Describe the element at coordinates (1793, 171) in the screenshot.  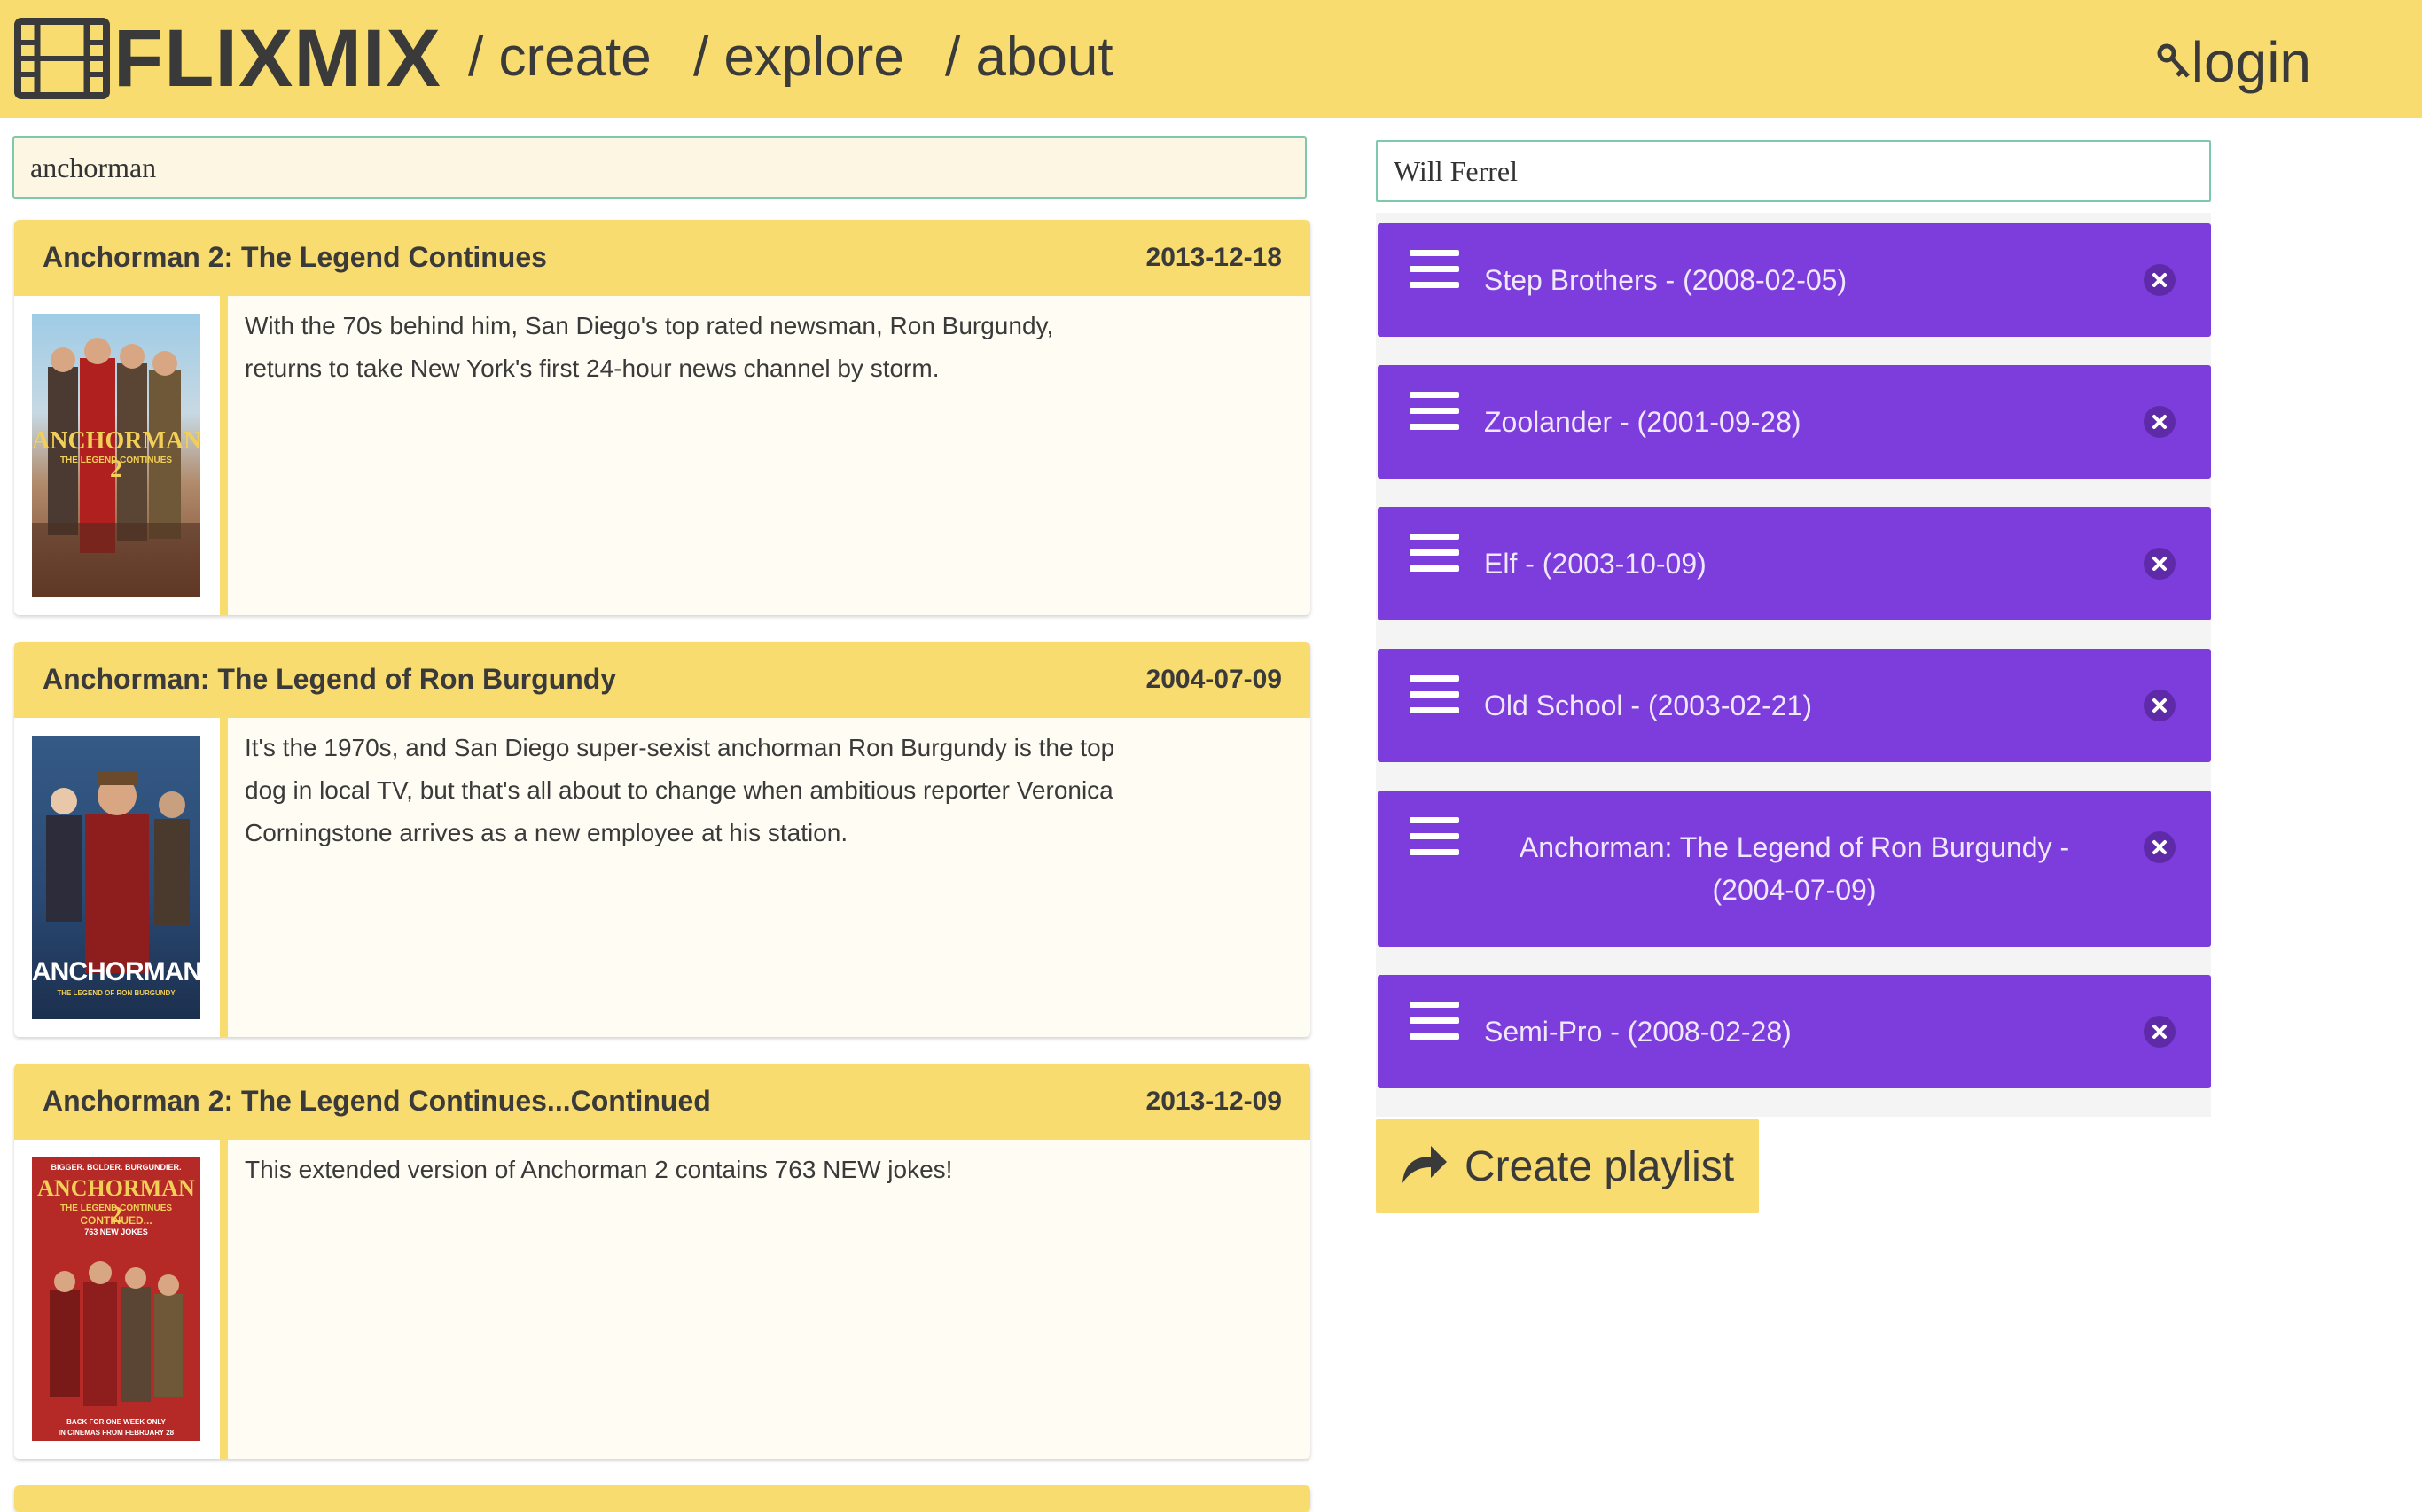
I see `actor-search-input` at that location.